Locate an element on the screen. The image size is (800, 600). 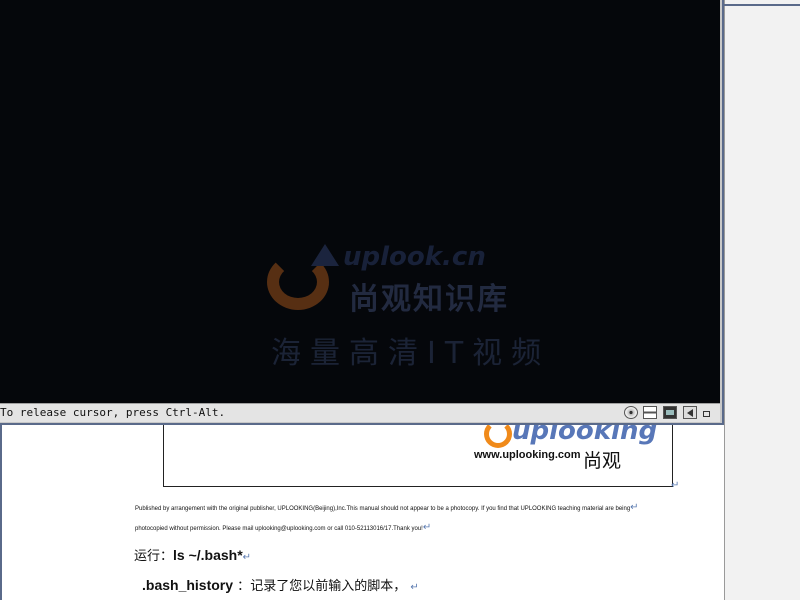
watermark-arrow-icon is located at coordinates (325, 255).